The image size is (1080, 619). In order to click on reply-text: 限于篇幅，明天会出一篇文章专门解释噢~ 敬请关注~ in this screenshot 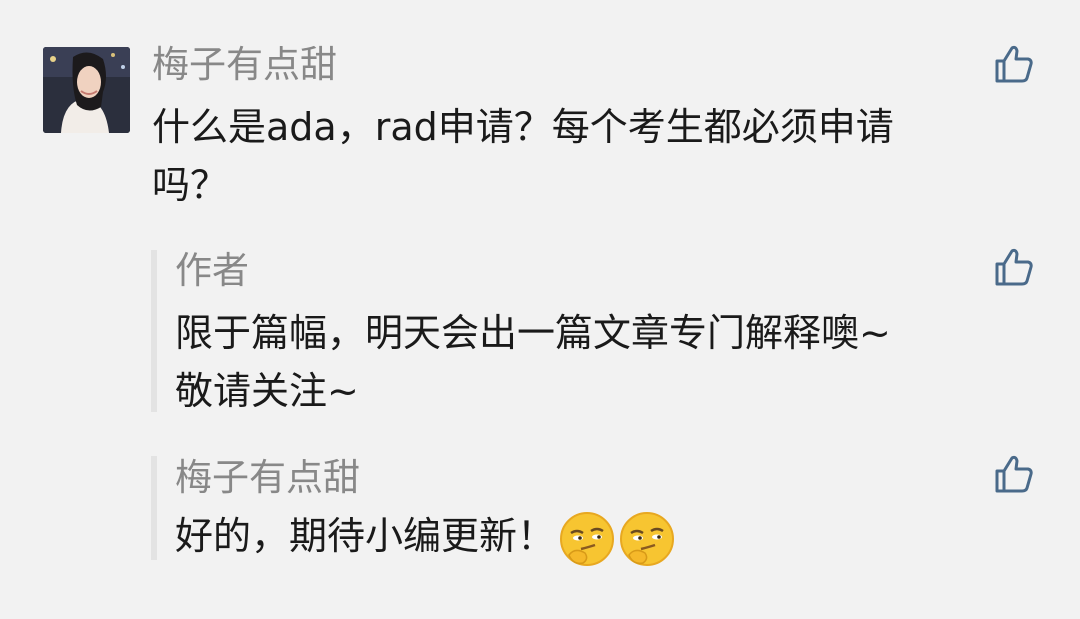, I will do `click(533, 362)`.